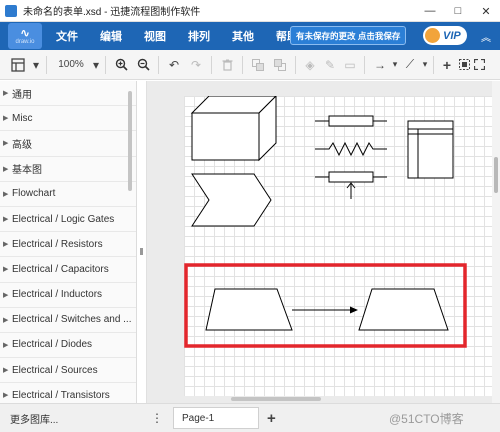 The width and height of the screenshot is (500, 432). I want to click on sidebar-item-transistors: ▶ Electrical / Transistors, so click(68, 393).